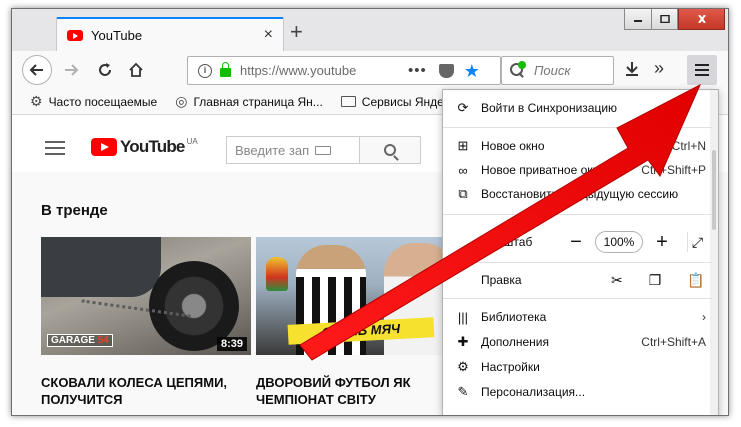  I want to click on overflow-button: », so click(659, 68).